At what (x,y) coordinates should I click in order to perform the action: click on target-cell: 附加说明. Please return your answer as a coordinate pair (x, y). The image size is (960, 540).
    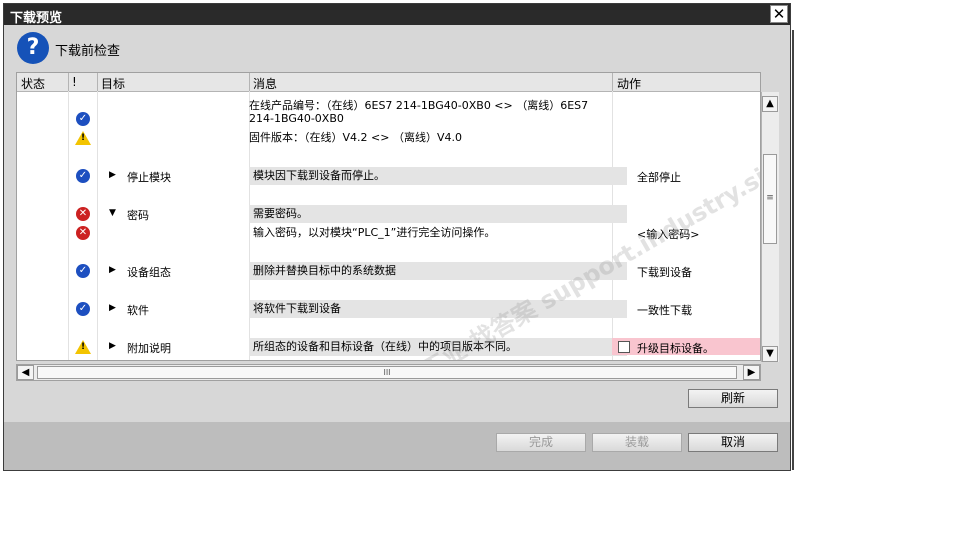
    Looking at the image, I should click on (149, 348).